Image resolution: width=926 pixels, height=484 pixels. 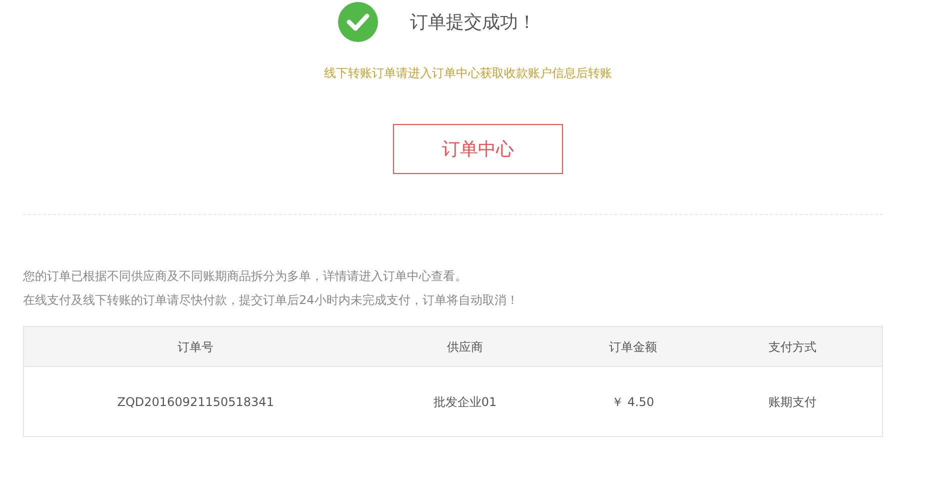 I want to click on success-title: 订单提交成功！, so click(x=473, y=22).